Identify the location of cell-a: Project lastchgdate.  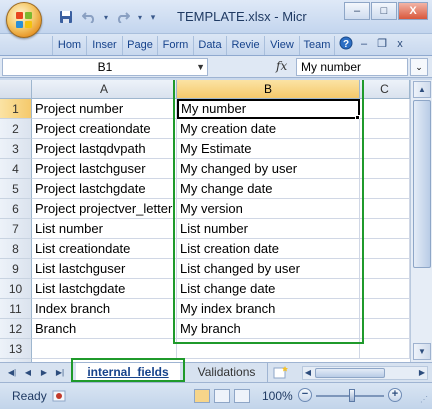
(104, 189).